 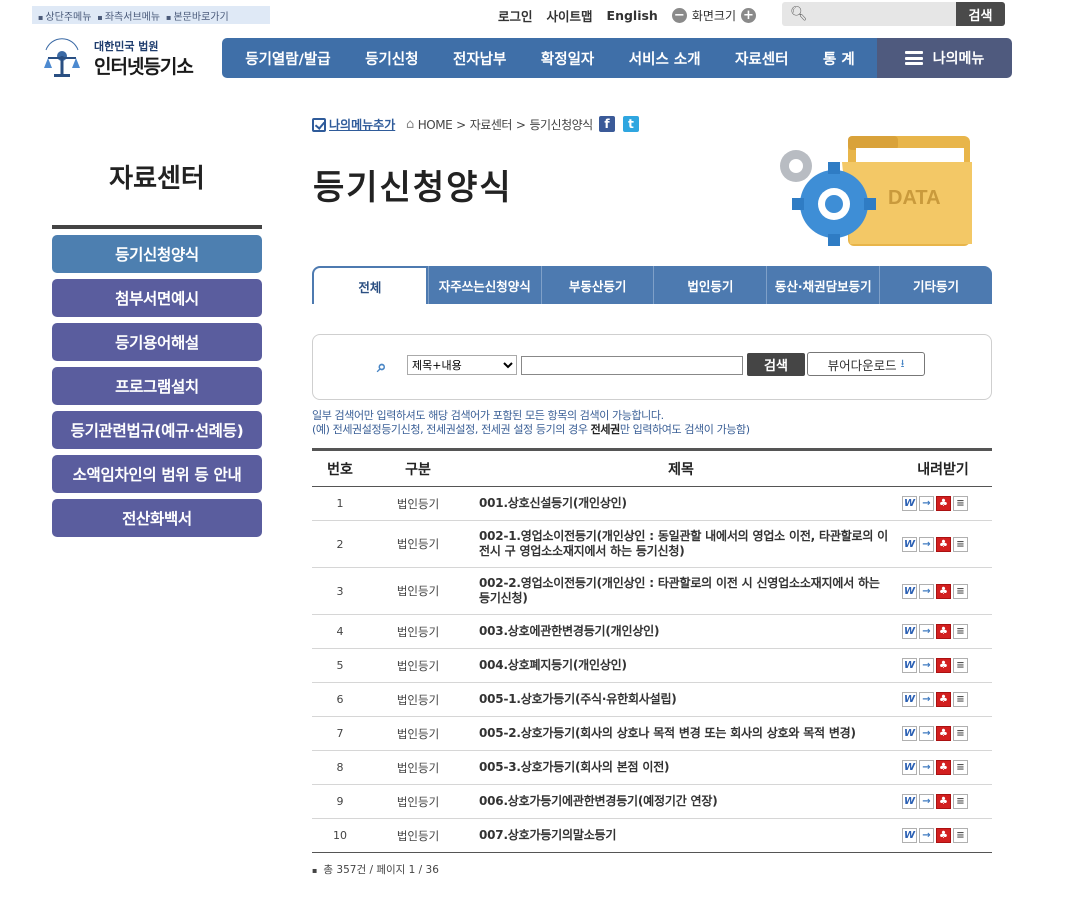 What do you see at coordinates (157, 298) in the screenshot?
I see `sidebar-item-attachment-examples: 첨부서면예시` at bounding box center [157, 298].